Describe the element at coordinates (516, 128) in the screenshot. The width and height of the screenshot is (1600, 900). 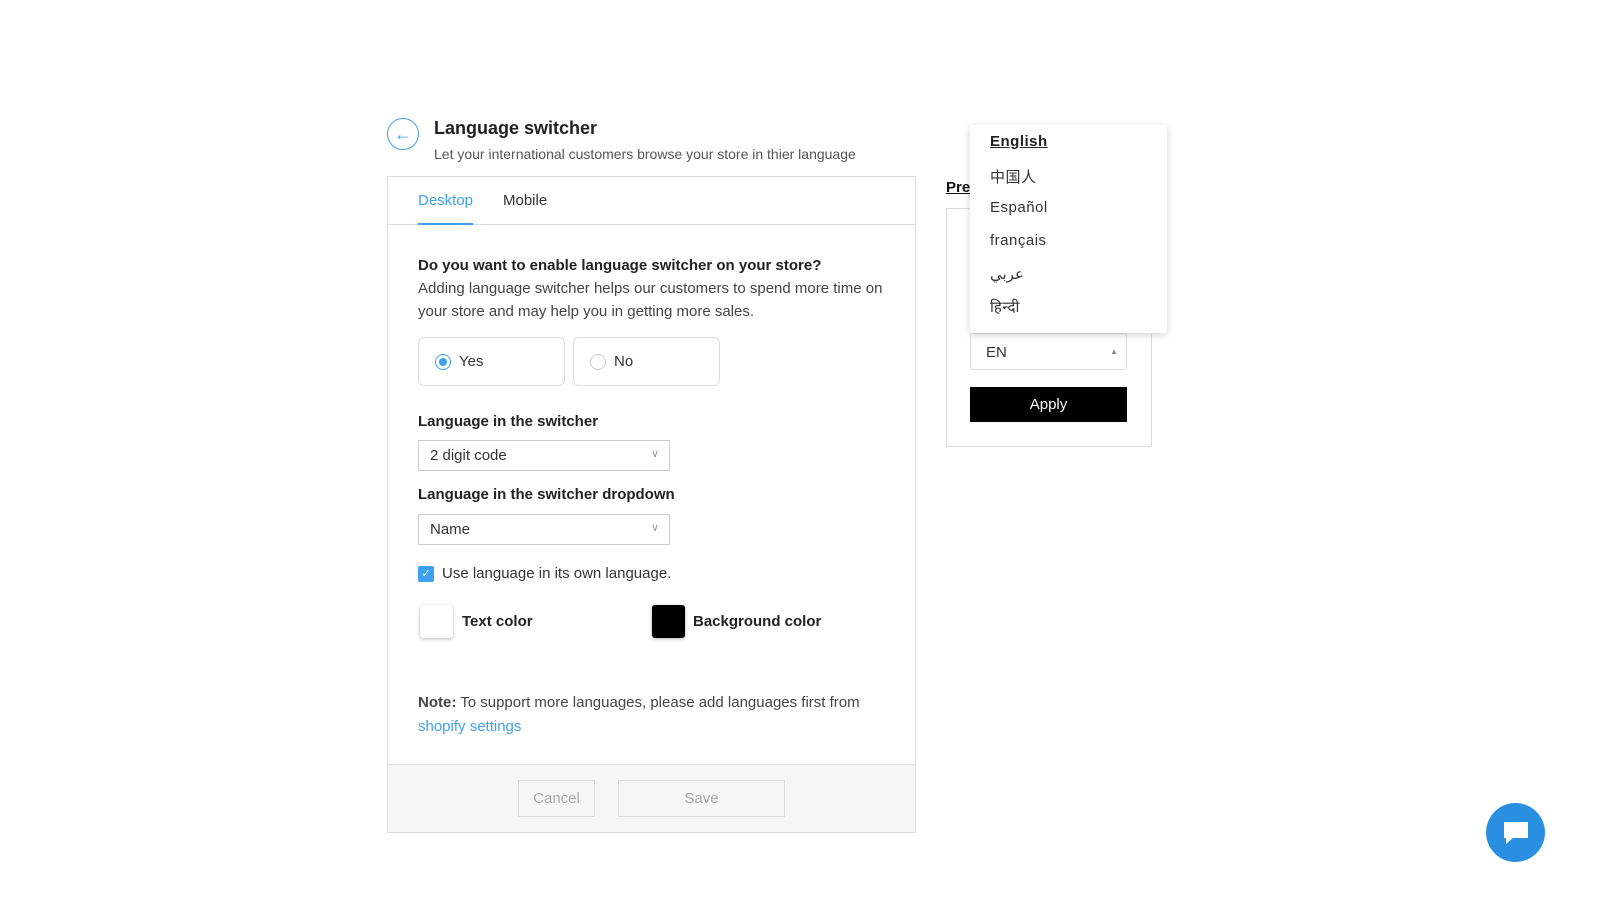
I see `page-title: Language switcher` at that location.